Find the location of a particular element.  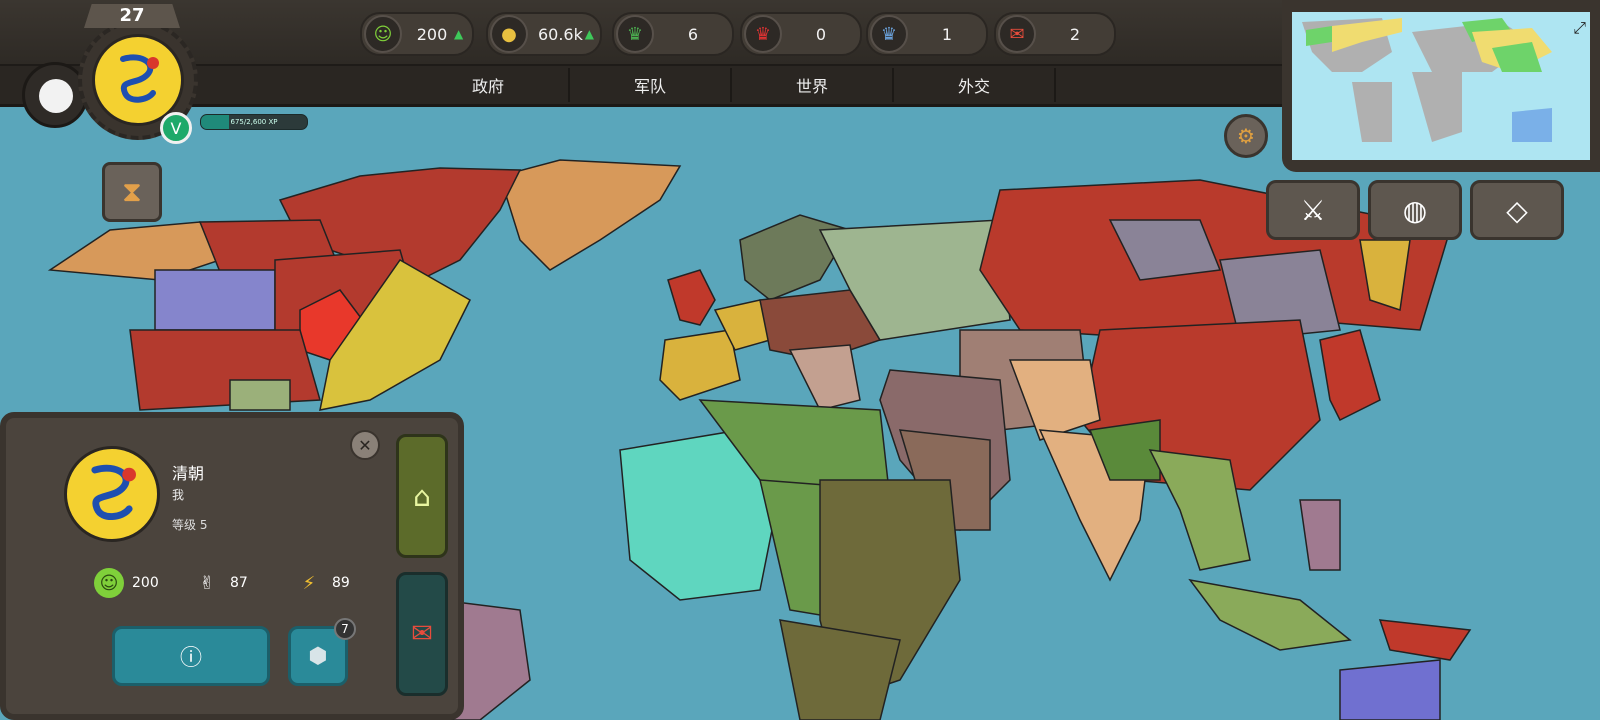

blue-crown-value: 1 is located at coordinates (947, 34).